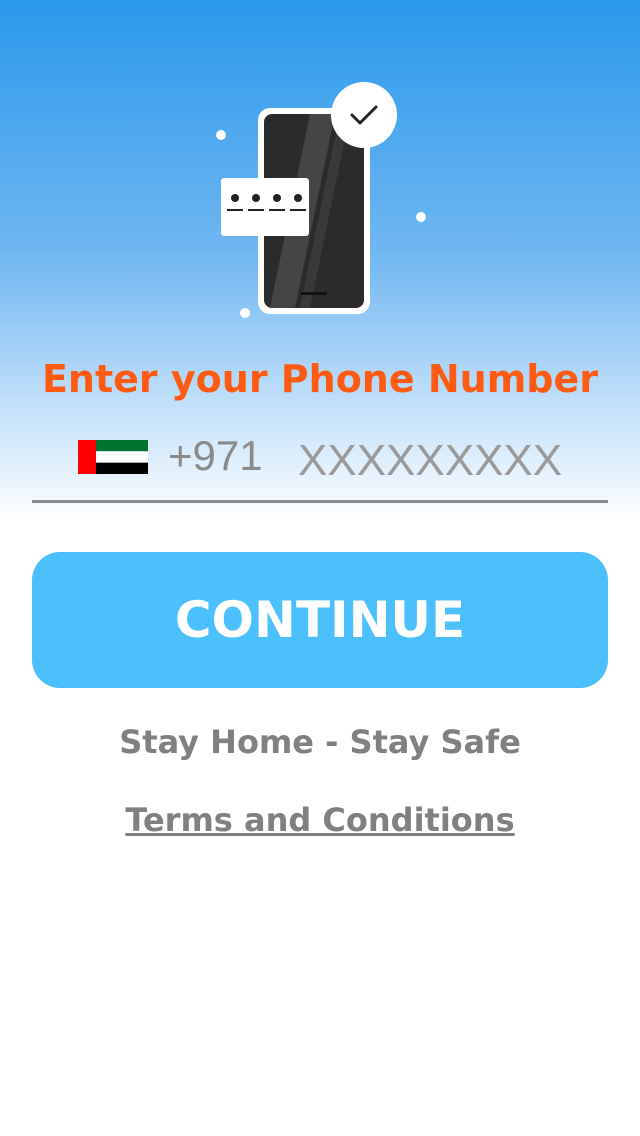 Image resolution: width=640 pixels, height=1136 pixels. I want to click on tagline: Stay Home - Stay Safe, so click(320, 742).